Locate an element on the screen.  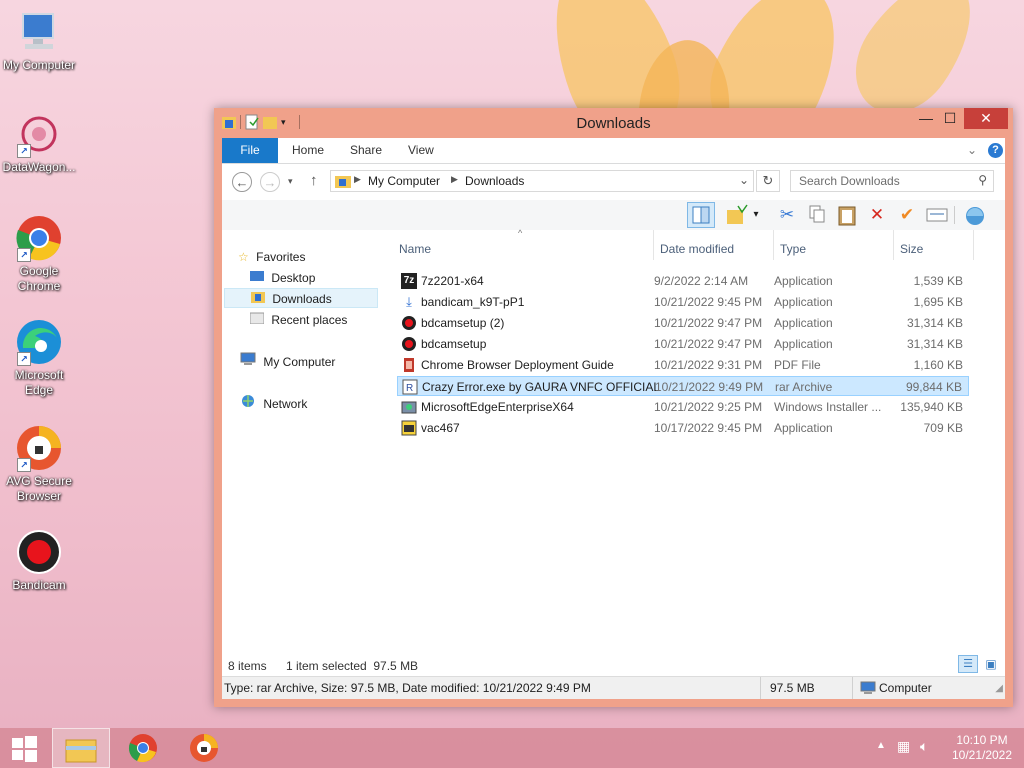
maximize-button: ☐ is located at coordinates (950, 118).